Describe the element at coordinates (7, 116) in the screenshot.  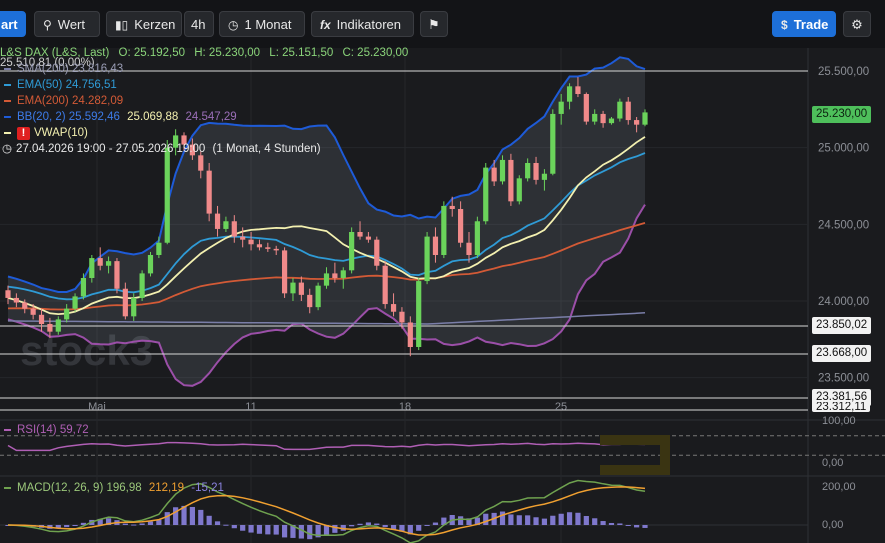
I see `bb-swatch` at that location.